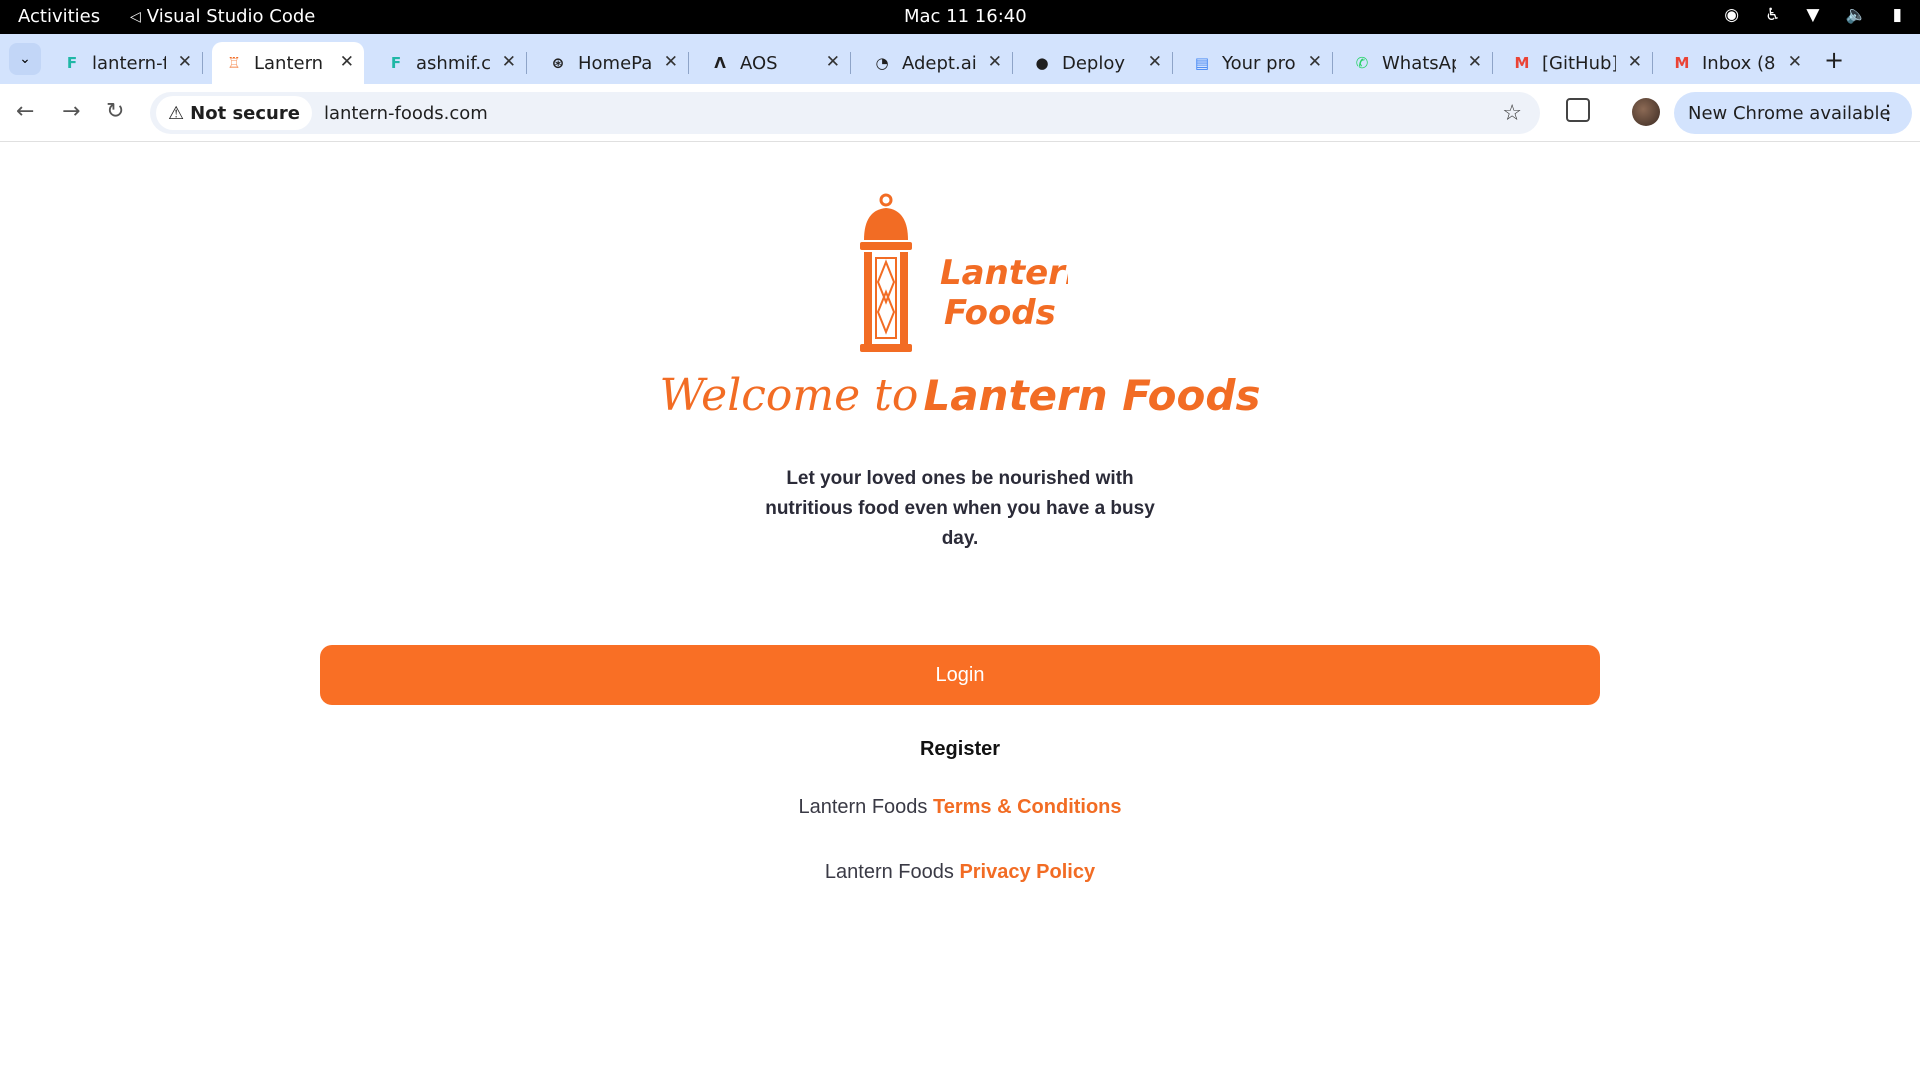 The height and width of the screenshot is (1080, 1920). I want to click on adept-icon: ◔, so click(882, 63).